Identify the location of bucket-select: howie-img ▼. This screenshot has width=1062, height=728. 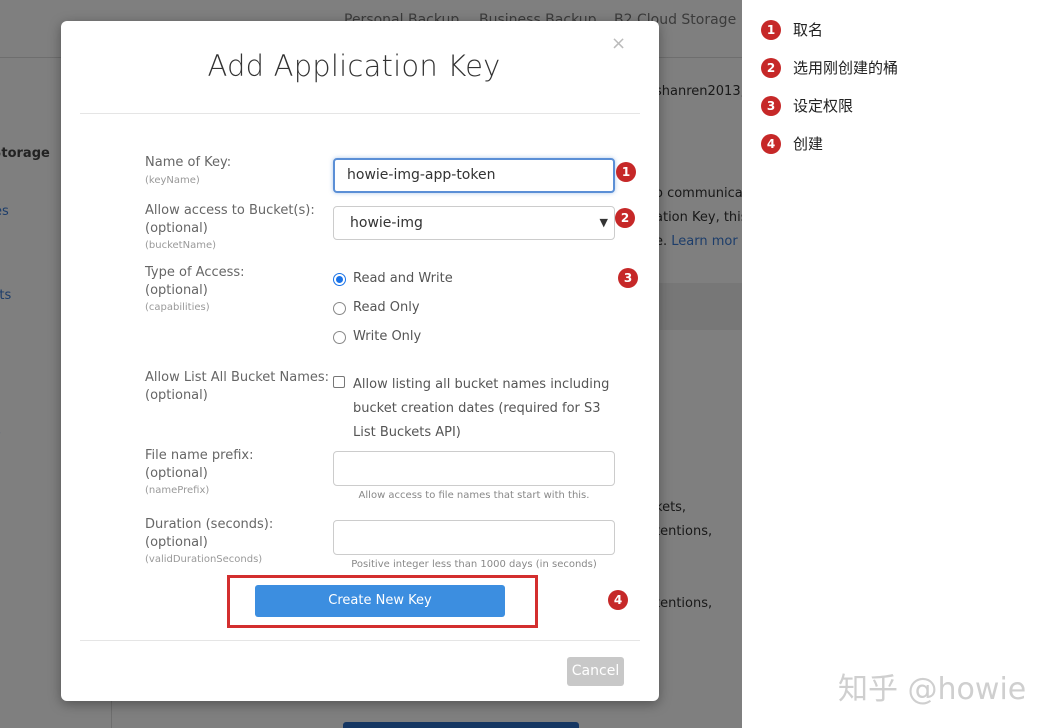
(474, 223).